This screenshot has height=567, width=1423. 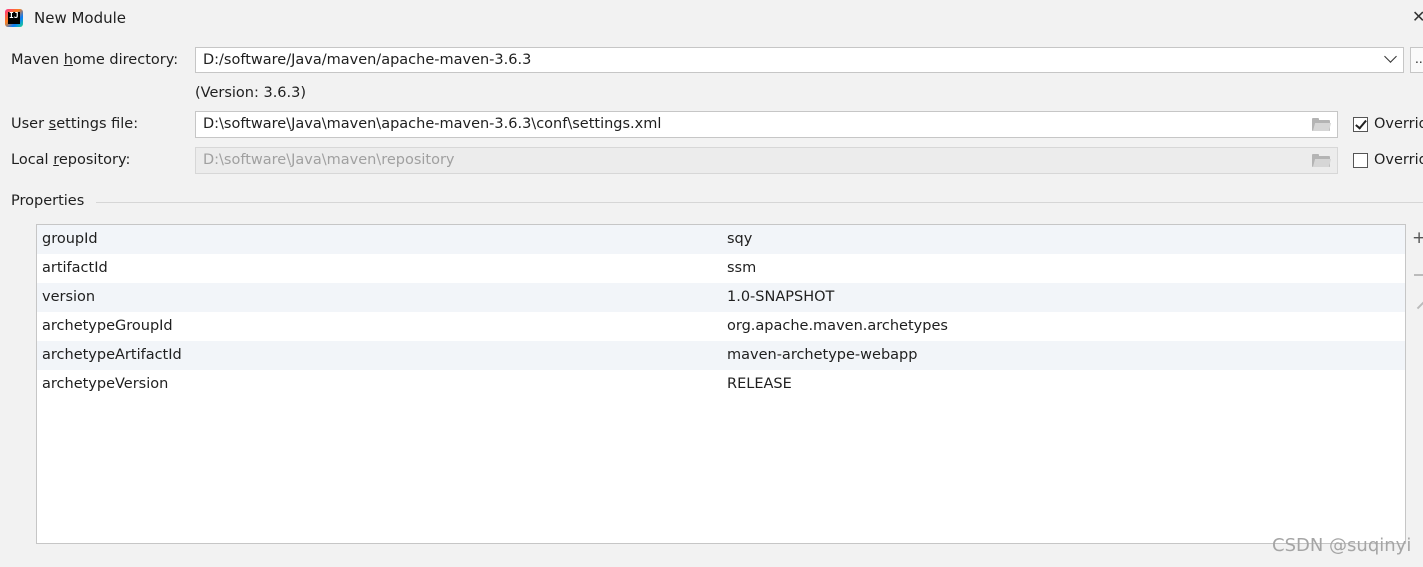 I want to click on watermark: CSDN @suqinyi, so click(x=1342, y=545).